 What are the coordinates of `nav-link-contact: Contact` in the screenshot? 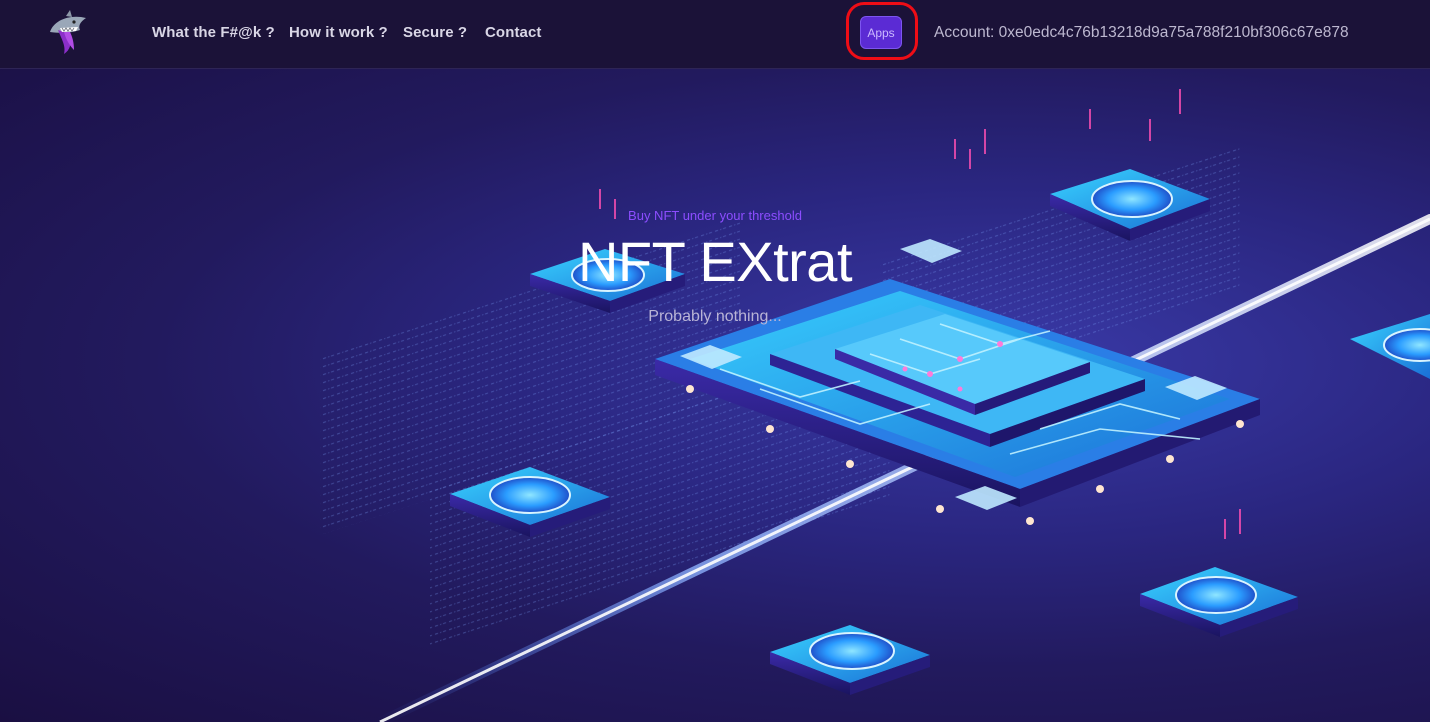 It's located at (513, 32).